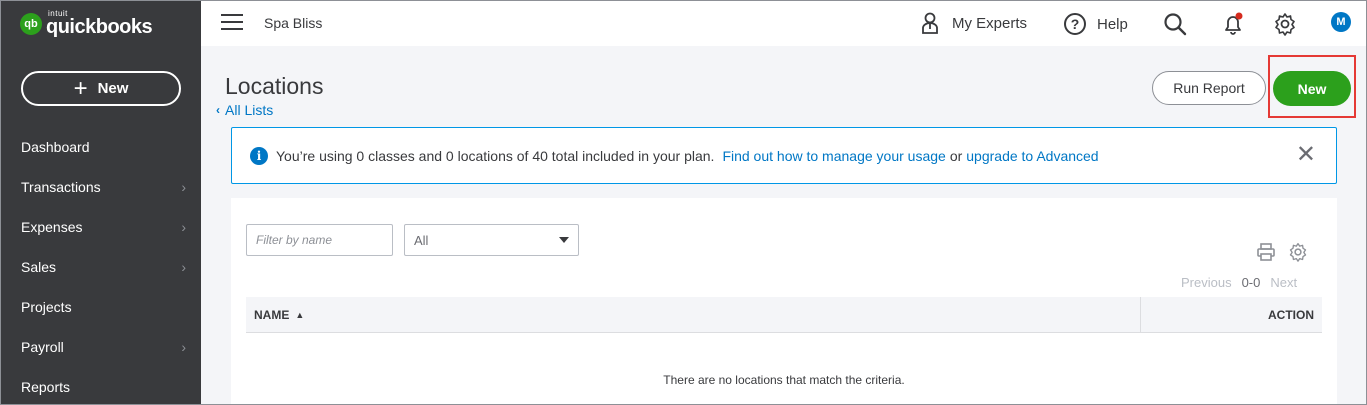  I want to click on my-experts-button: My Experts, so click(973, 23).